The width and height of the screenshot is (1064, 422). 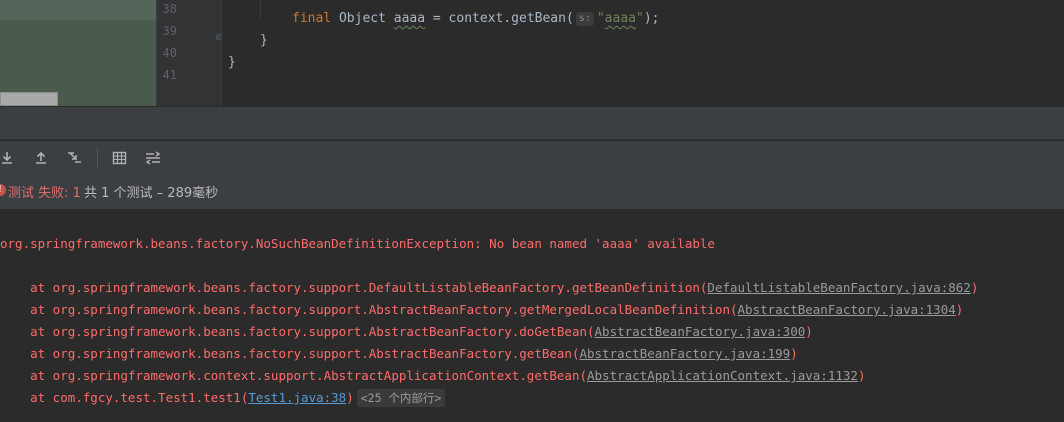 I want to click on source-link: AbstractBeanFactory.java:199, so click(x=684, y=353).